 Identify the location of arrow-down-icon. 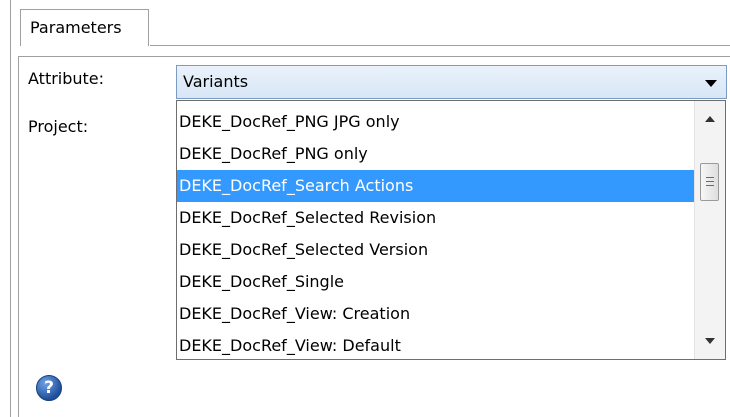
(710, 341).